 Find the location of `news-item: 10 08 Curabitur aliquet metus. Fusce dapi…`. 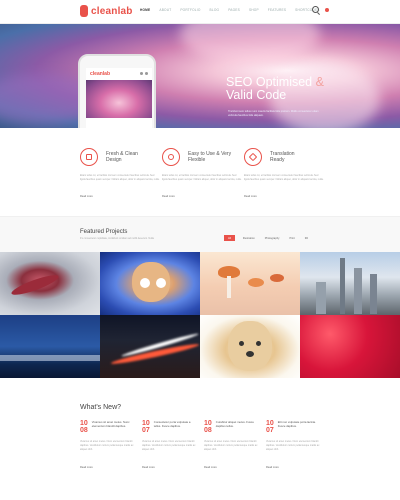

news-item: 10 08 Curabitur aliquet metus. Fusce dapi… is located at coordinates (232, 444).